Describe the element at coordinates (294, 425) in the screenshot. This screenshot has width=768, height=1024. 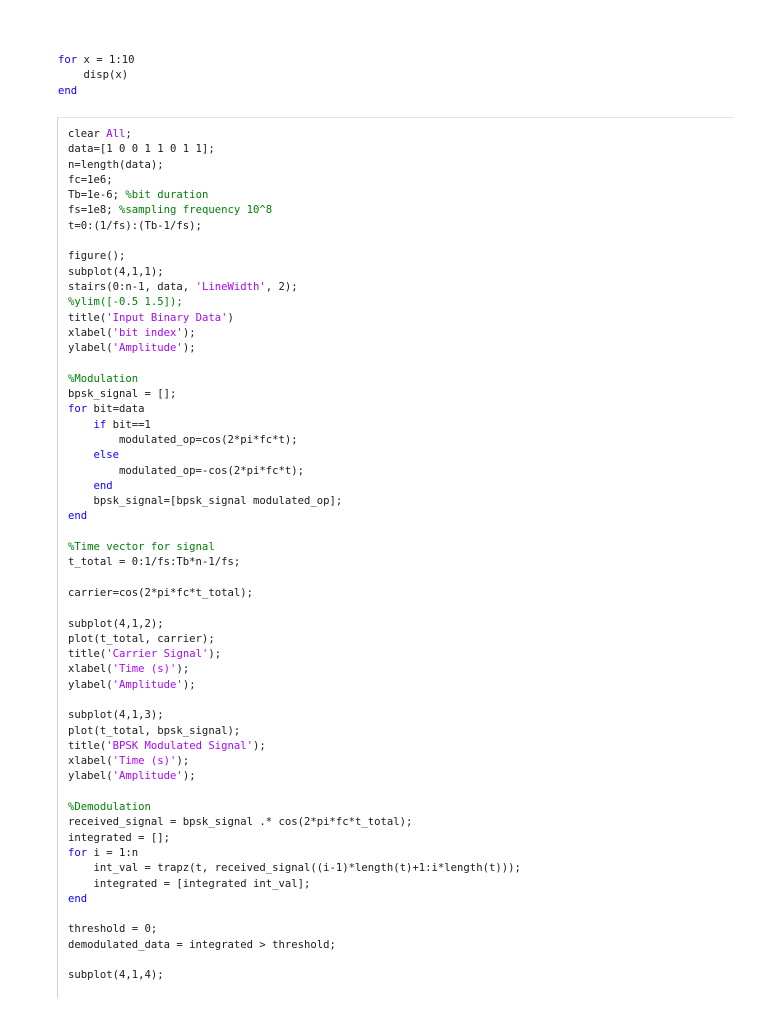
I see `code-line: if bit==1` at that location.